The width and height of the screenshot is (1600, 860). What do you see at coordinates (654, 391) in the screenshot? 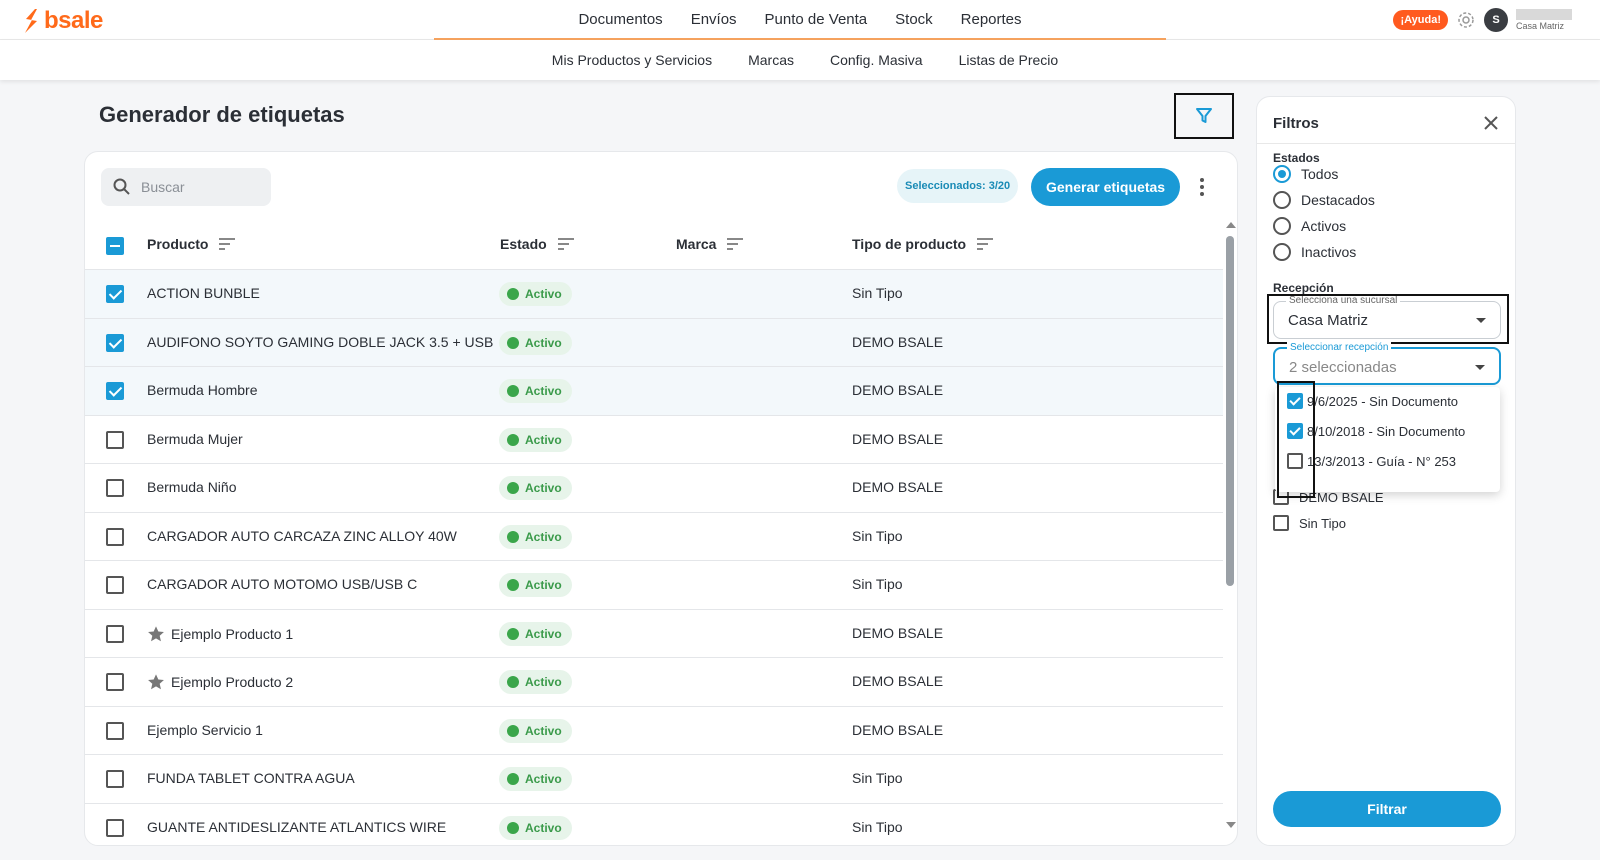
I see `table-row: Bermuda Hombre Activo DEMO BSALE` at bounding box center [654, 391].